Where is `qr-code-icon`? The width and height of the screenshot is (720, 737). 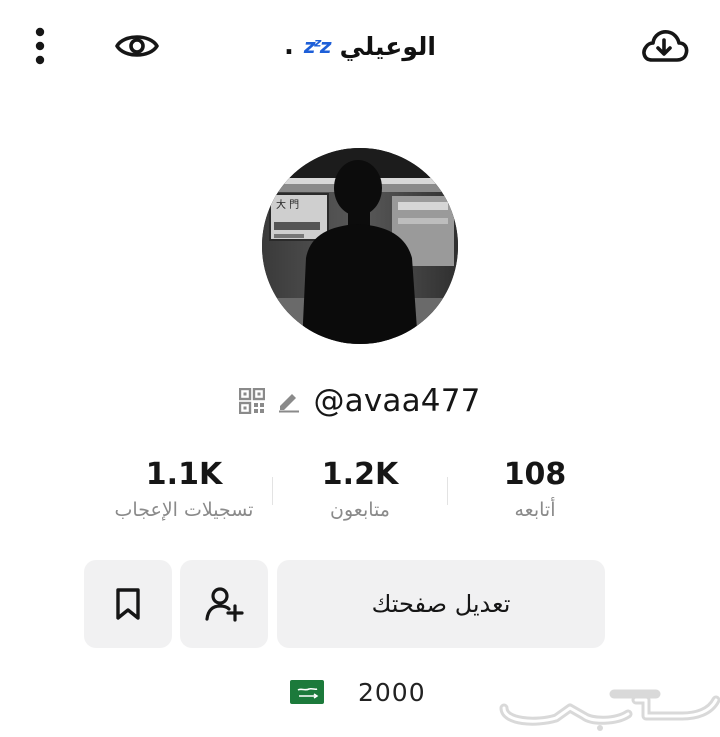 qr-code-icon is located at coordinates (252, 401).